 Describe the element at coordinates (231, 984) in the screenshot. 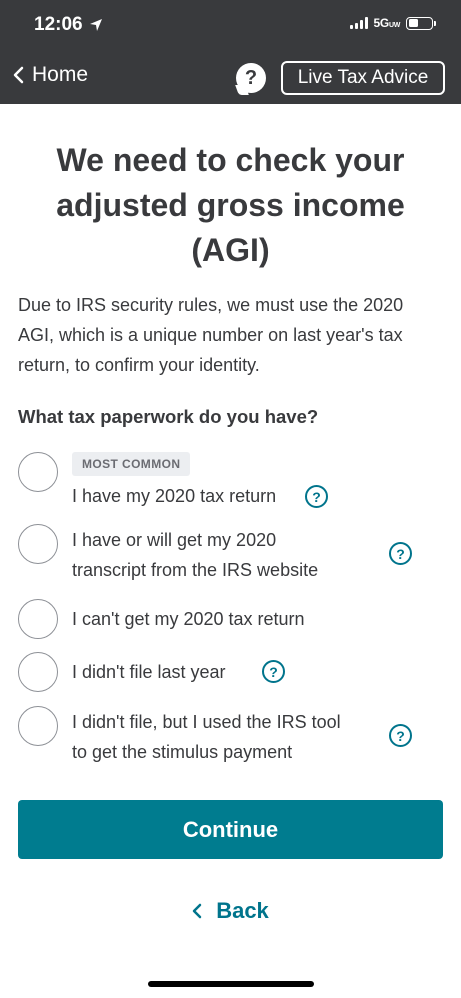

I see `home-indicator` at that location.